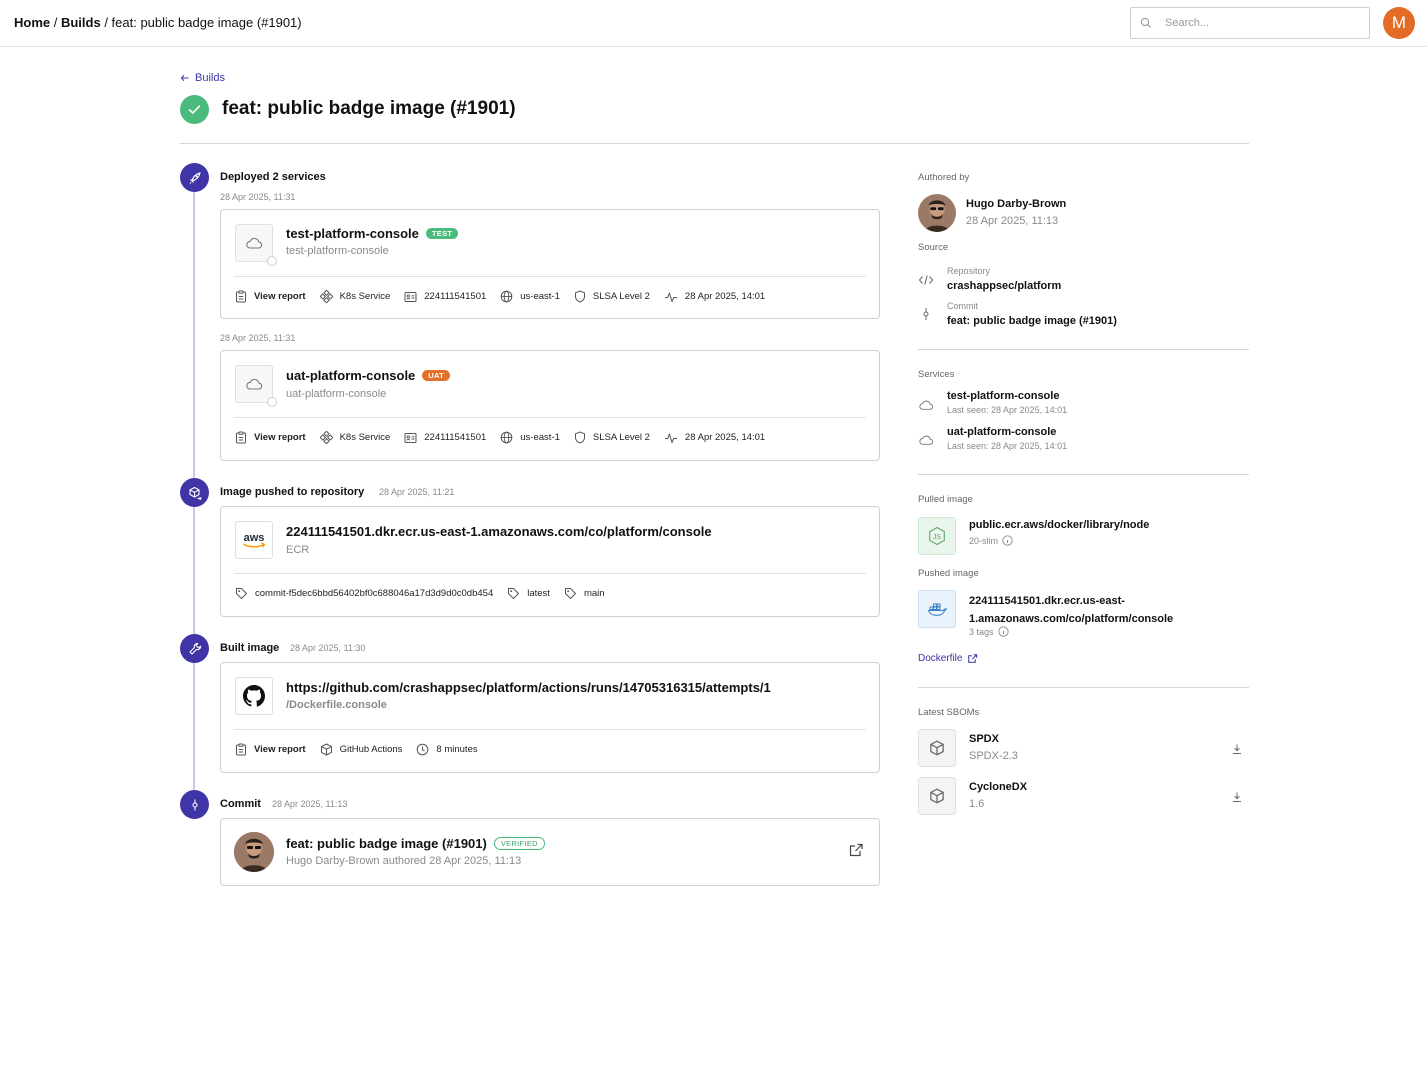 The height and width of the screenshot is (1073, 1427). What do you see at coordinates (1047, 601) in the screenshot?
I see `pushed-image-line1: 224111541501.dkr.ecr.us-east-` at bounding box center [1047, 601].